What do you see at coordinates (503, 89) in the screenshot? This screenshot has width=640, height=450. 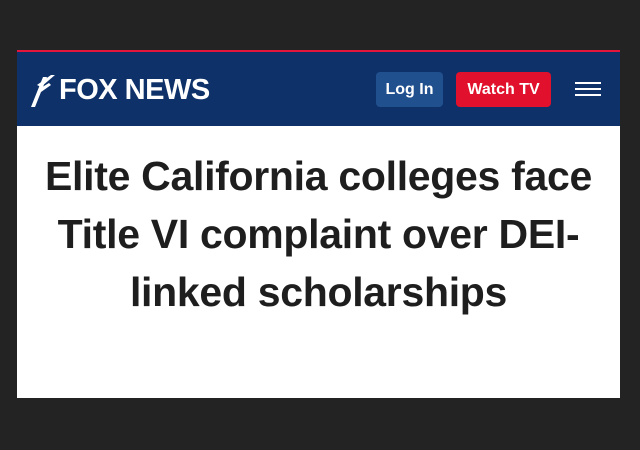 I see `watch-tv-button: Watch TV` at bounding box center [503, 89].